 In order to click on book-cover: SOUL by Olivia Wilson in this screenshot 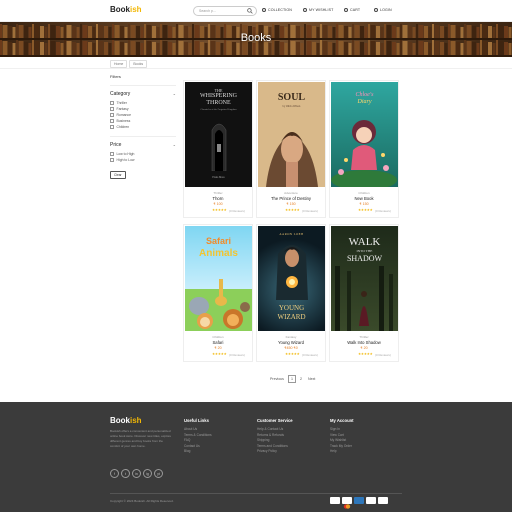, I will do `click(291, 134)`.